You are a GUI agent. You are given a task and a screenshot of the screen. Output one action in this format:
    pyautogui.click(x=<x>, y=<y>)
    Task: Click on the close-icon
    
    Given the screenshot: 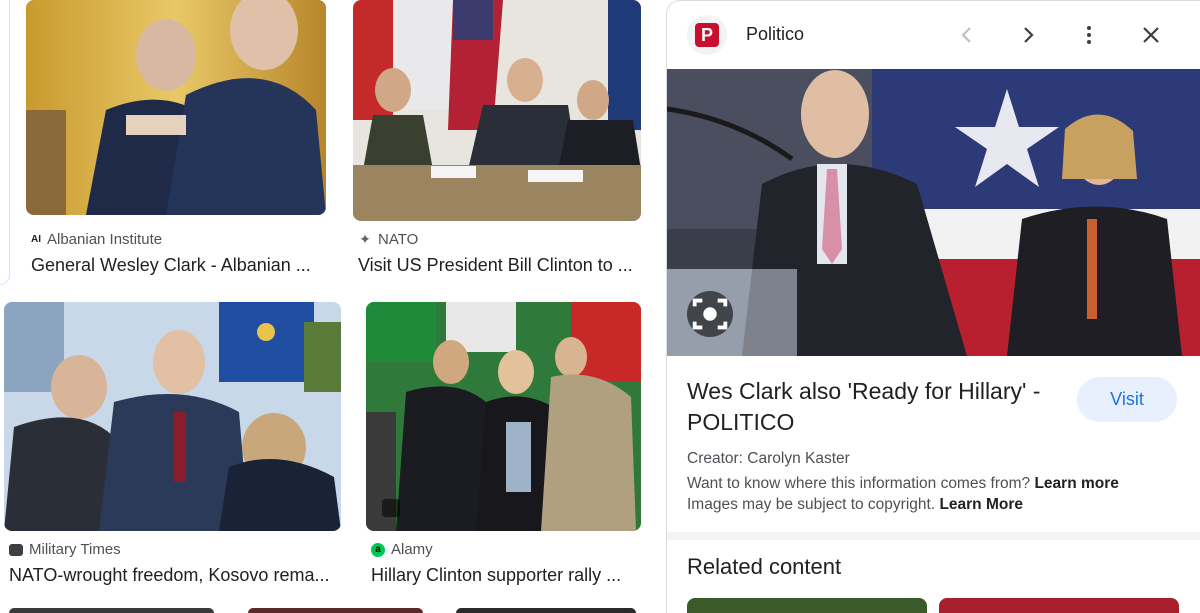 What is the action you would take?
    pyautogui.click(x=1151, y=35)
    